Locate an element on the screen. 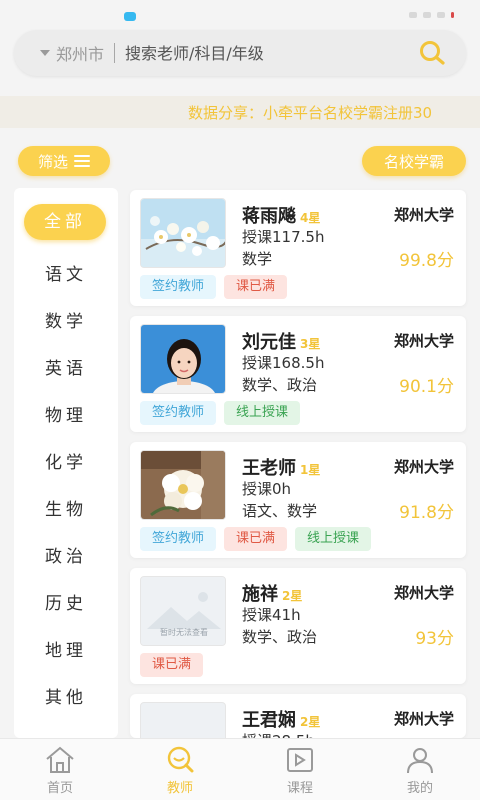 Image resolution: width=480 pixels, height=800 pixels. teacher-name: 王老师 1星 is located at coordinates (281, 468).